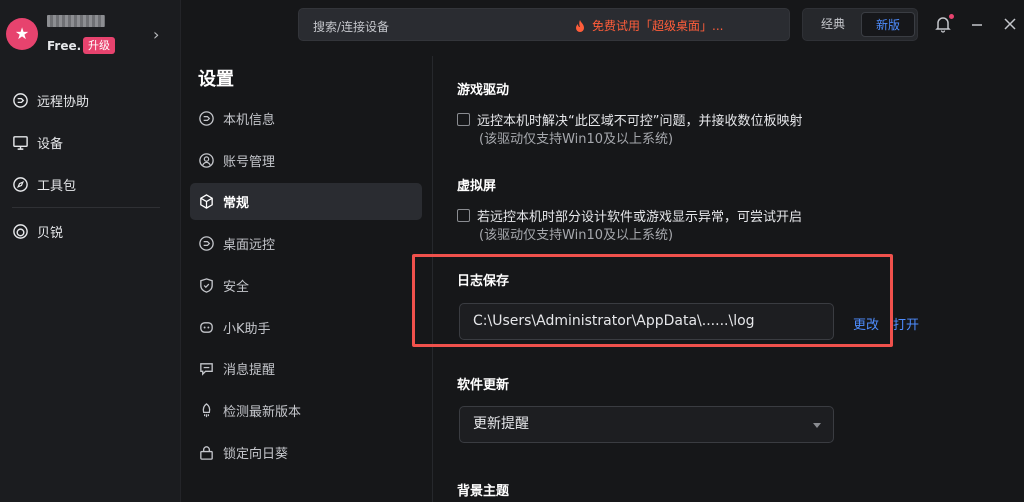 The width and height of the screenshot is (1024, 502). What do you see at coordinates (817, 425) in the screenshot?
I see `caret-down-icon` at bounding box center [817, 425].